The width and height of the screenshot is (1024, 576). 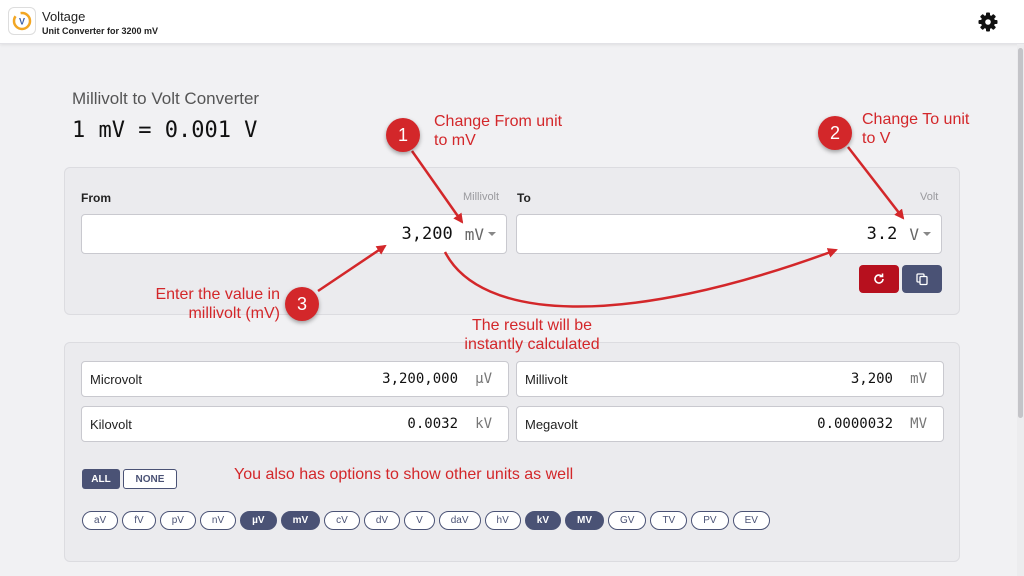 I want to click on arrow-step2, so click(x=876, y=183).